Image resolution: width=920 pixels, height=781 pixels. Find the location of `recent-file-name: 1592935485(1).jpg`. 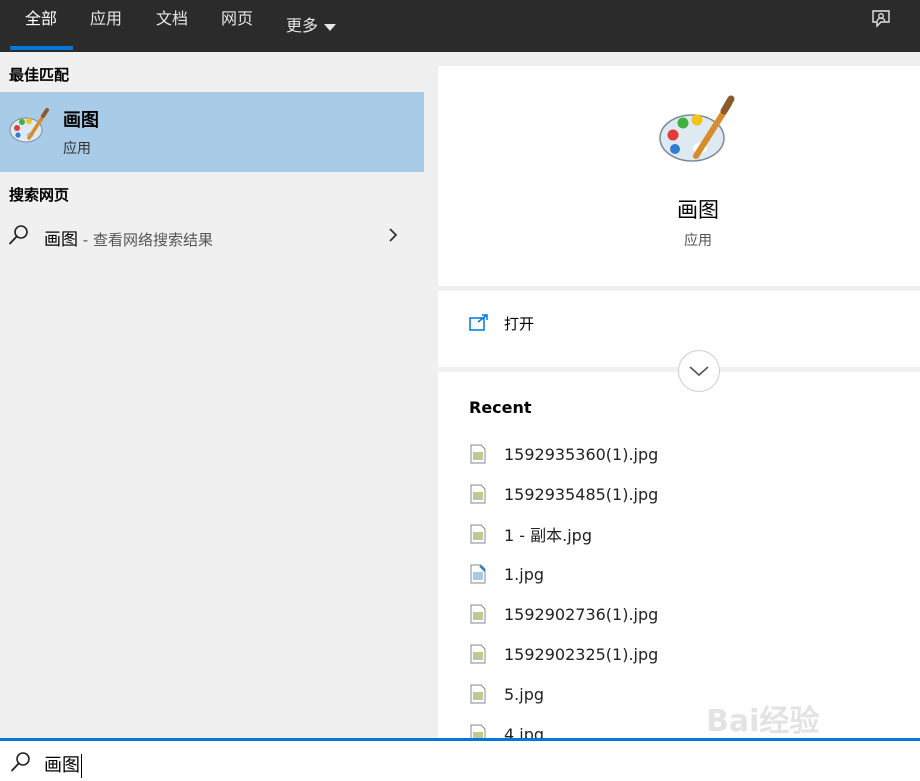

recent-file-name: 1592935485(1).jpg is located at coordinates (581, 494).